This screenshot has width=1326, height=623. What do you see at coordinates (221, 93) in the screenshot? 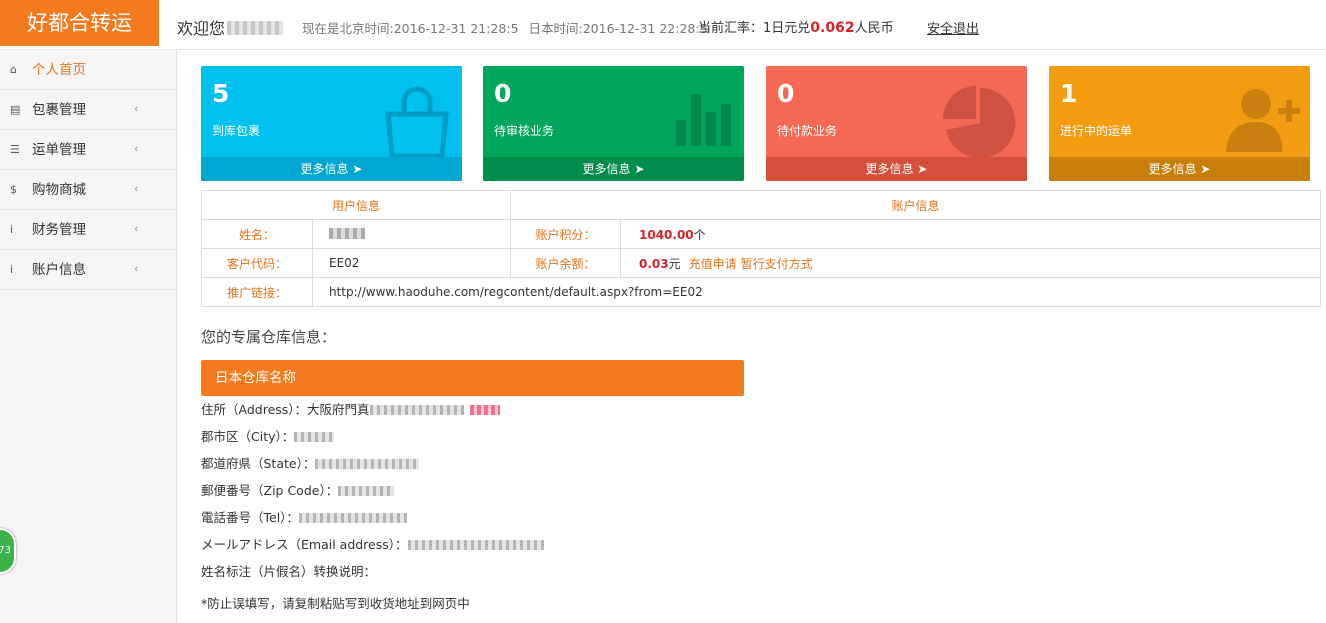
I see `stat-value: 5` at bounding box center [221, 93].